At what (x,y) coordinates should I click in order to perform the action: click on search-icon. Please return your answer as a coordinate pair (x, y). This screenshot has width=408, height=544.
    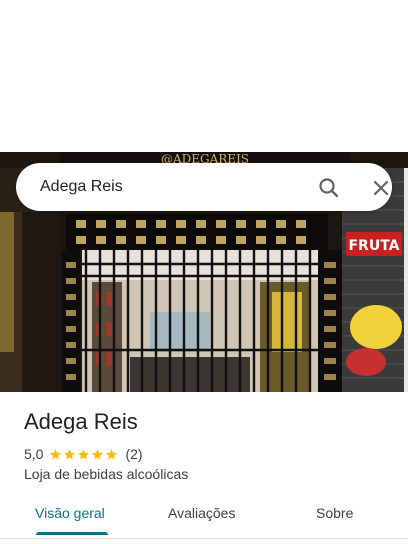
    Looking at the image, I should click on (329, 188).